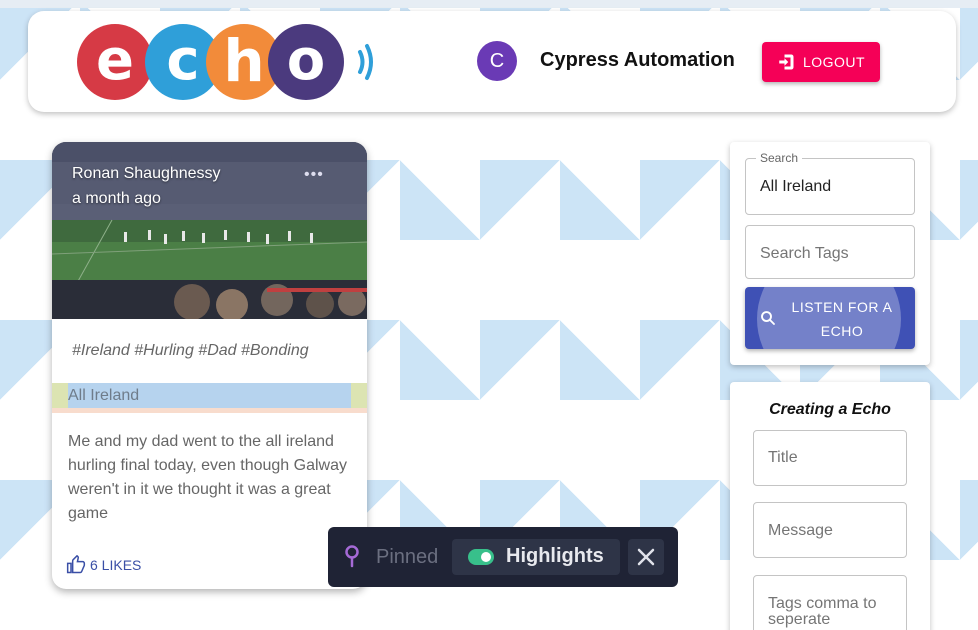 This screenshot has height=630, width=978. I want to click on pinned-label: Pinned, so click(407, 557).